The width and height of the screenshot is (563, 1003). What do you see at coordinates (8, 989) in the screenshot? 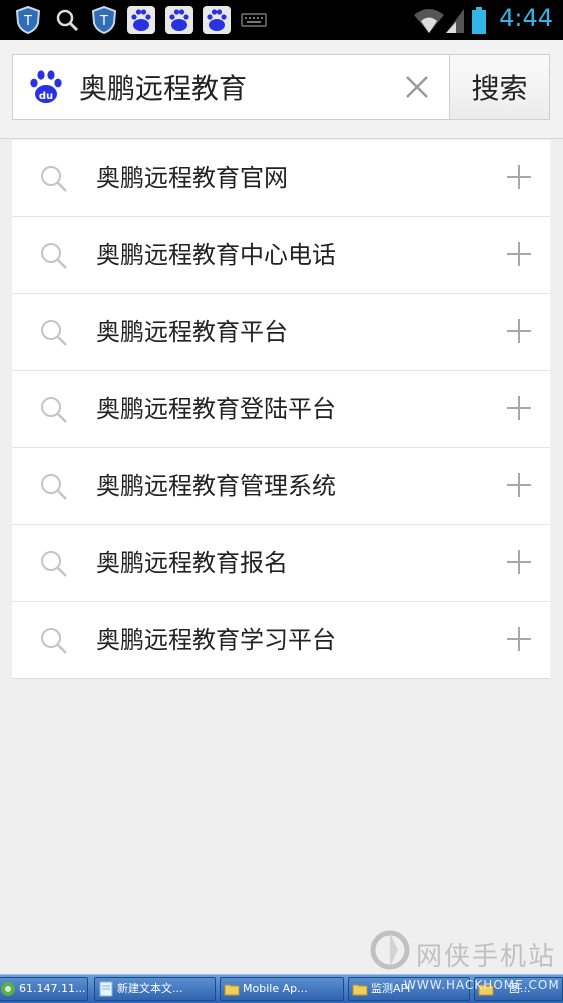
I see `browser-icon` at bounding box center [8, 989].